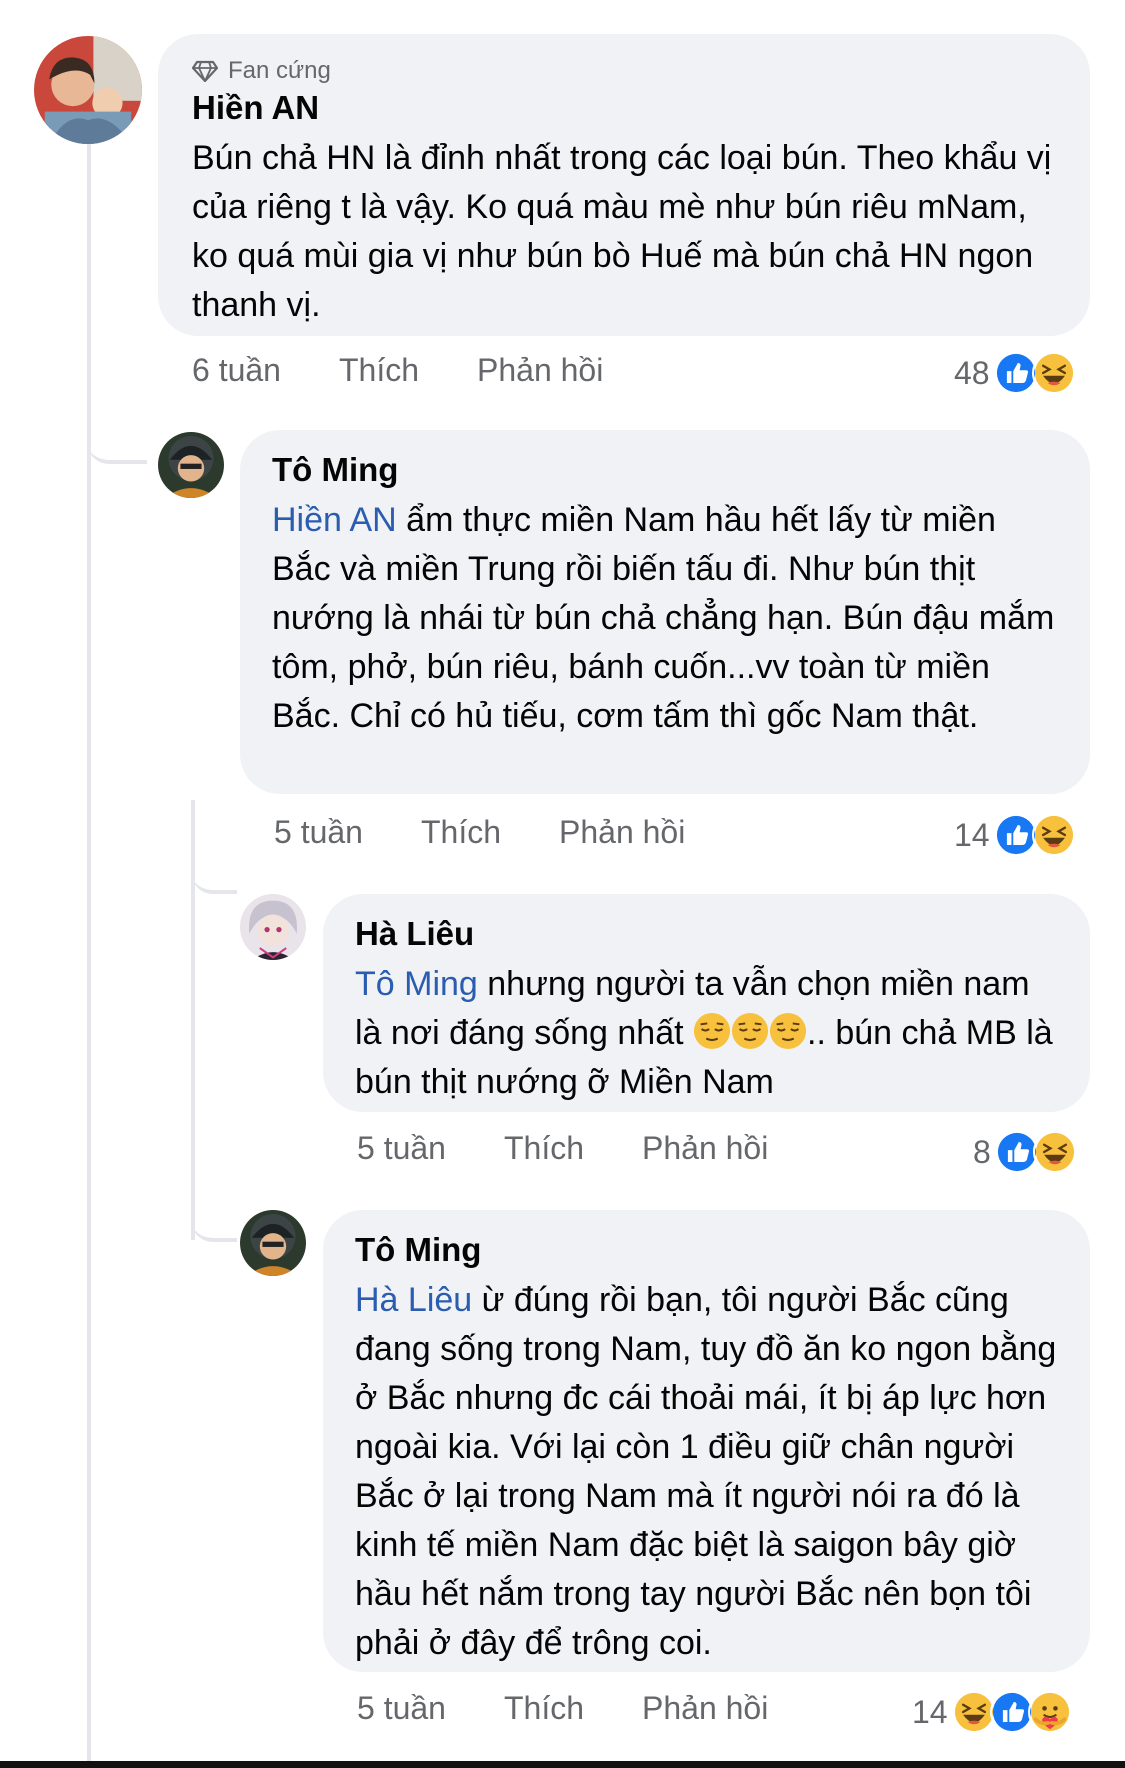 This screenshot has width=1125, height=1768. Describe the element at coordinates (624, 71) in the screenshot. I see `top-fan-badge: Fan cứng` at that location.